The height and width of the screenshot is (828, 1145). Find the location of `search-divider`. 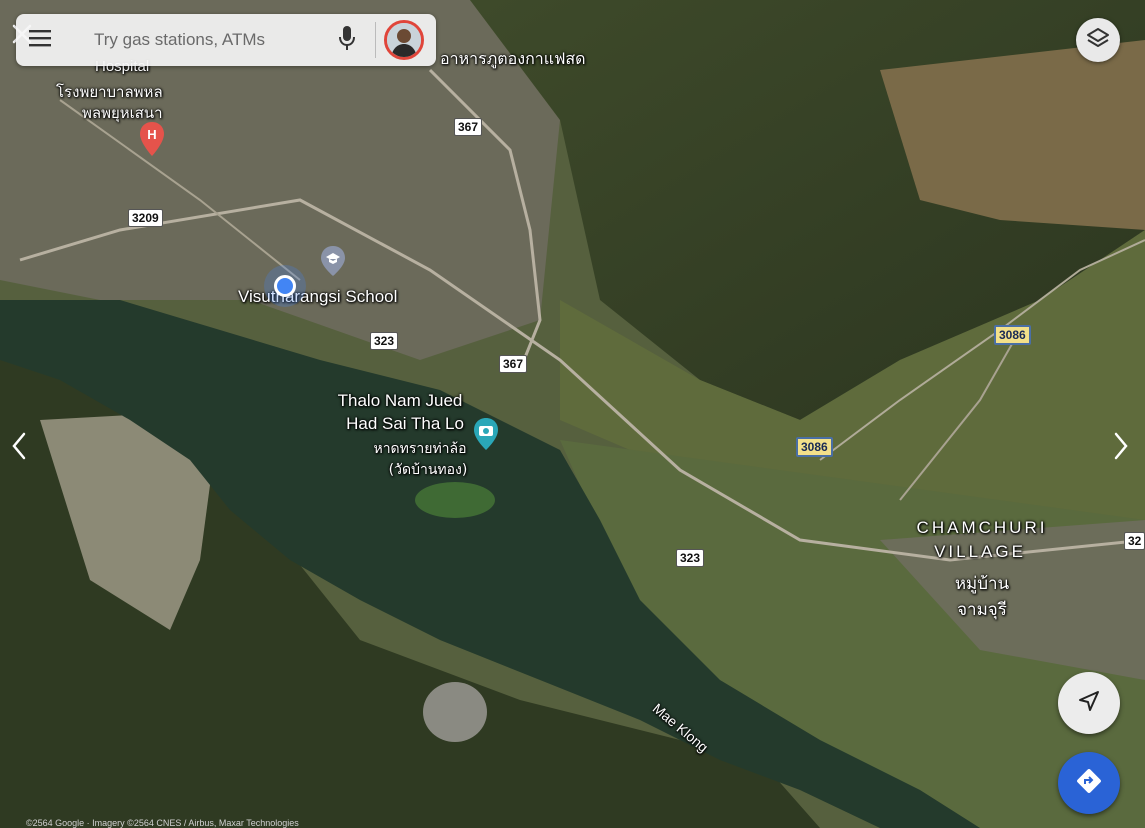

search-divider is located at coordinates (375, 40).